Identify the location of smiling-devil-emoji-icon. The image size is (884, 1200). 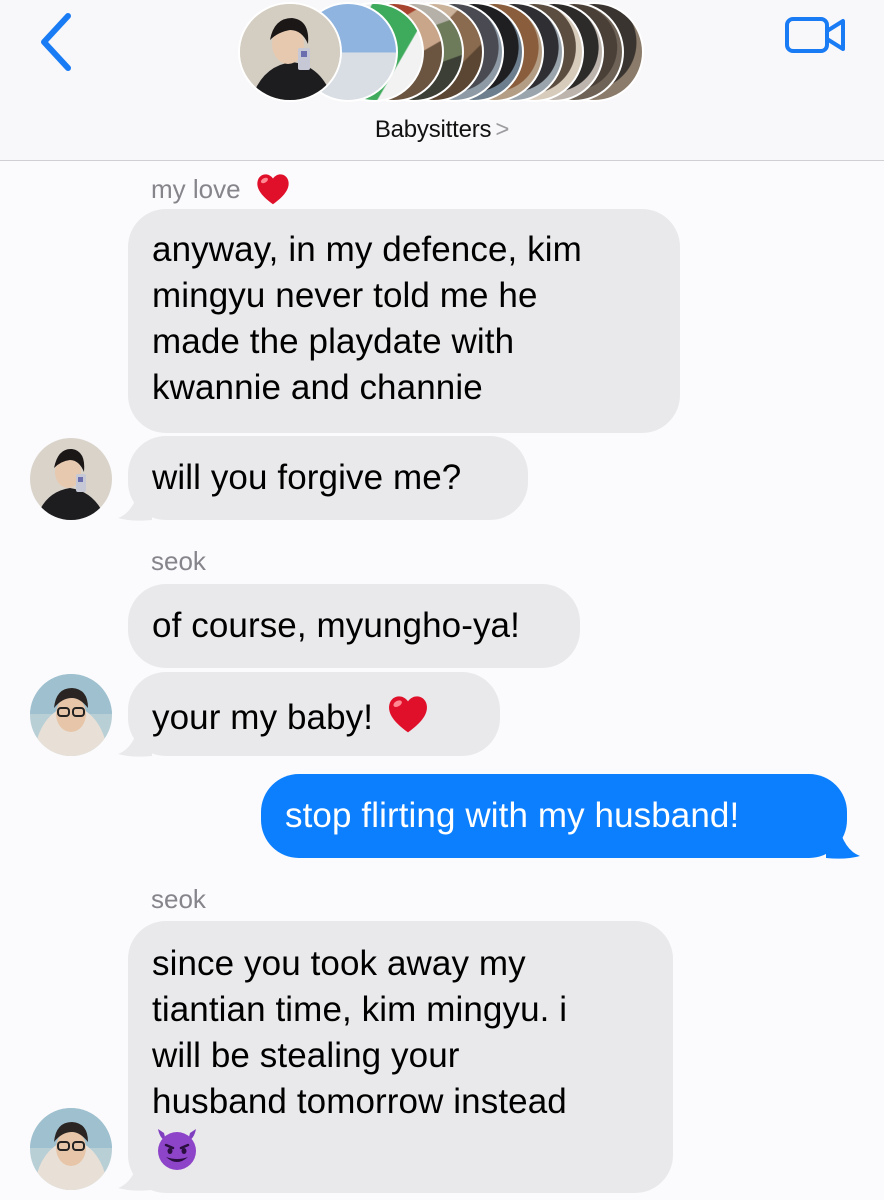
(177, 1149).